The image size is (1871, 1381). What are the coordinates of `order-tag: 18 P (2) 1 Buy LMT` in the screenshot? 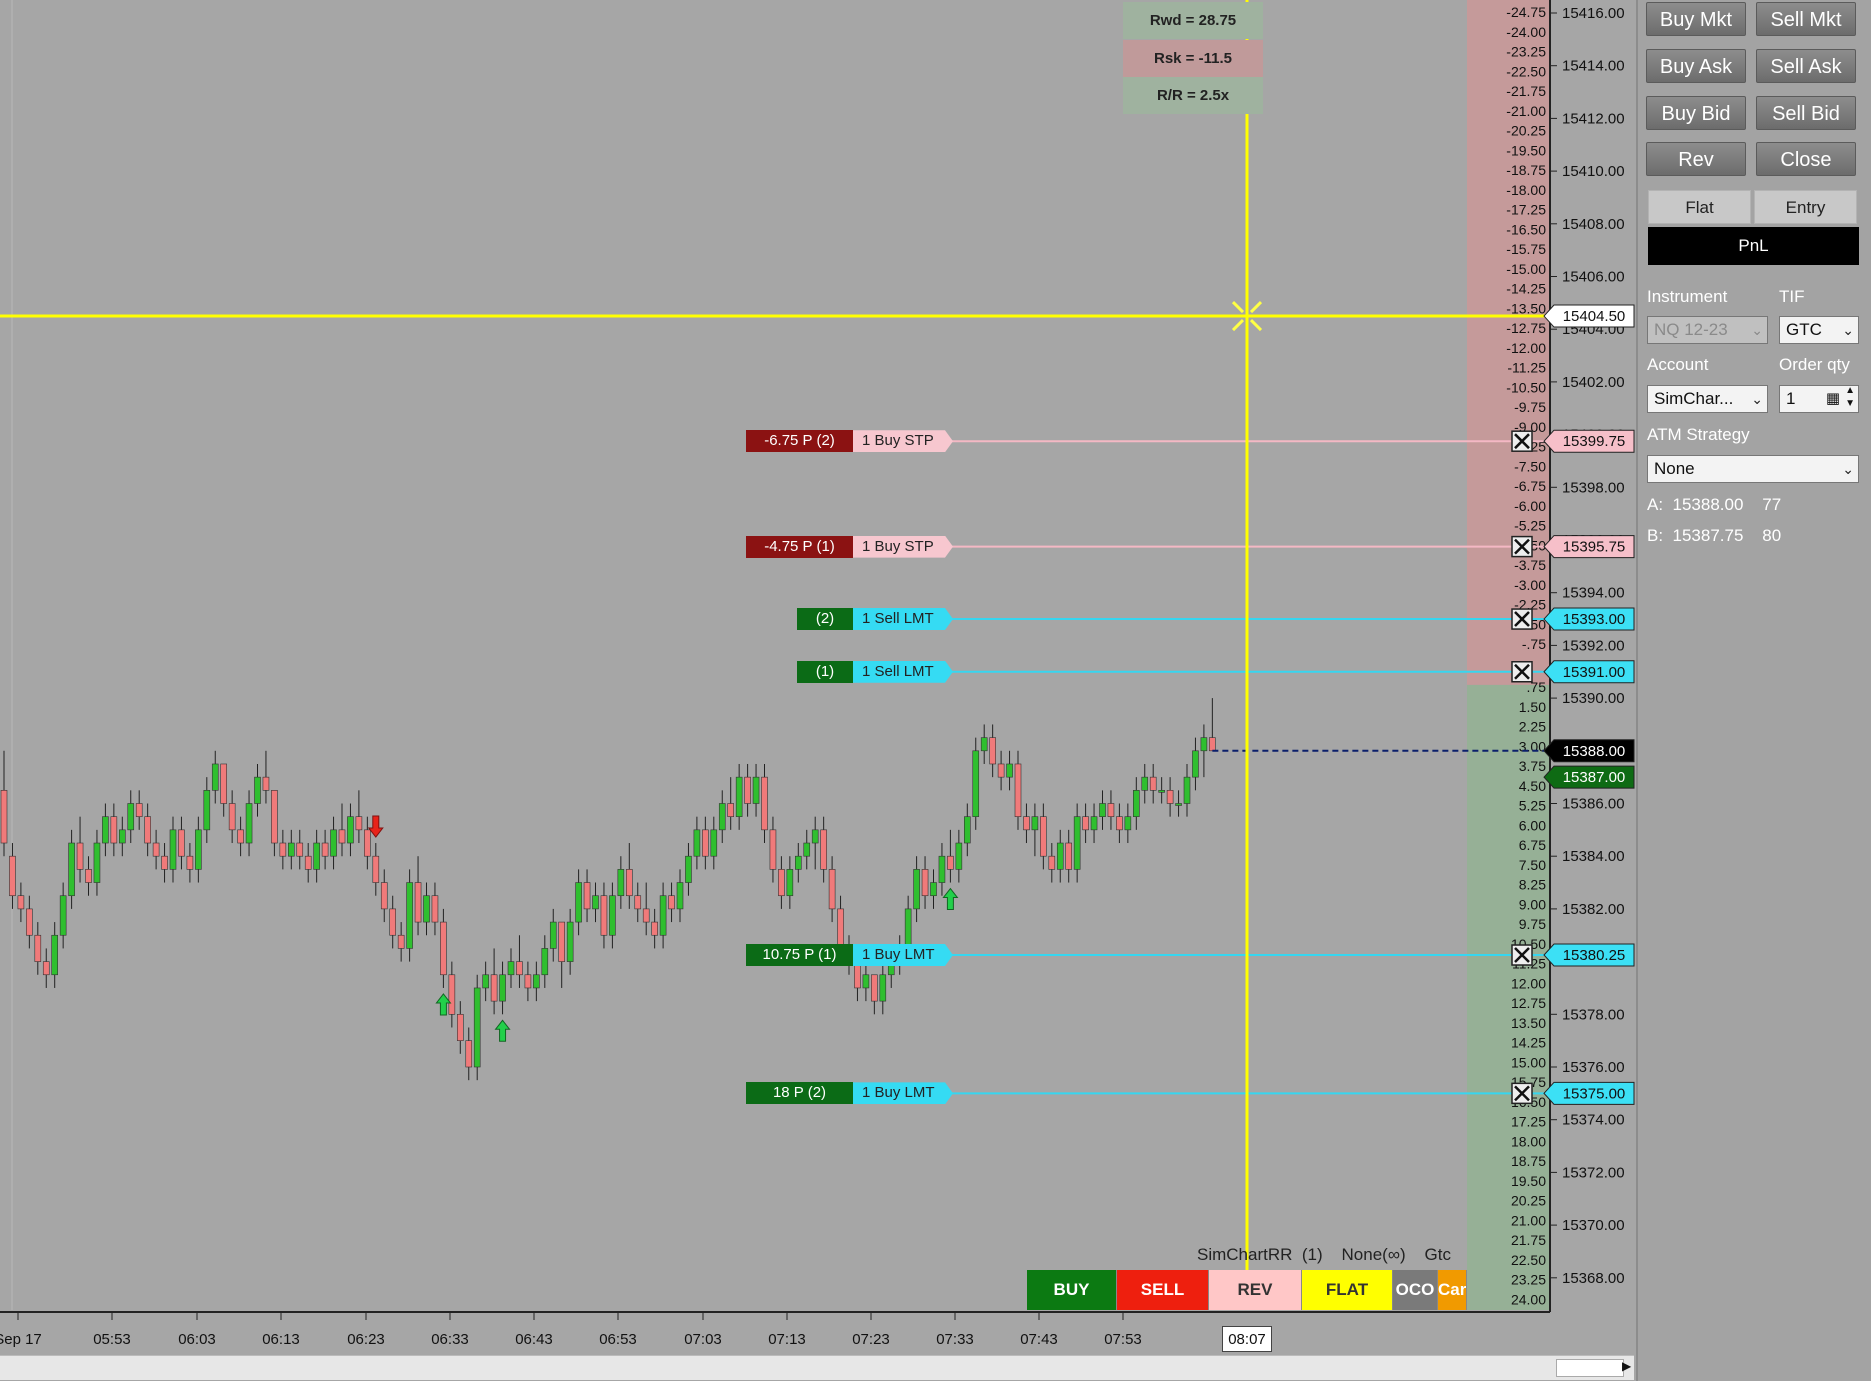 It's located at (849, 1093).